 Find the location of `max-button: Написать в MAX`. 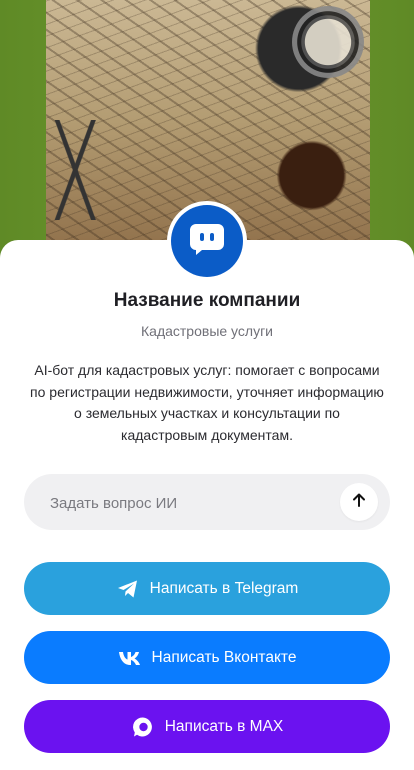

max-button: Написать в MAX is located at coordinates (207, 726).